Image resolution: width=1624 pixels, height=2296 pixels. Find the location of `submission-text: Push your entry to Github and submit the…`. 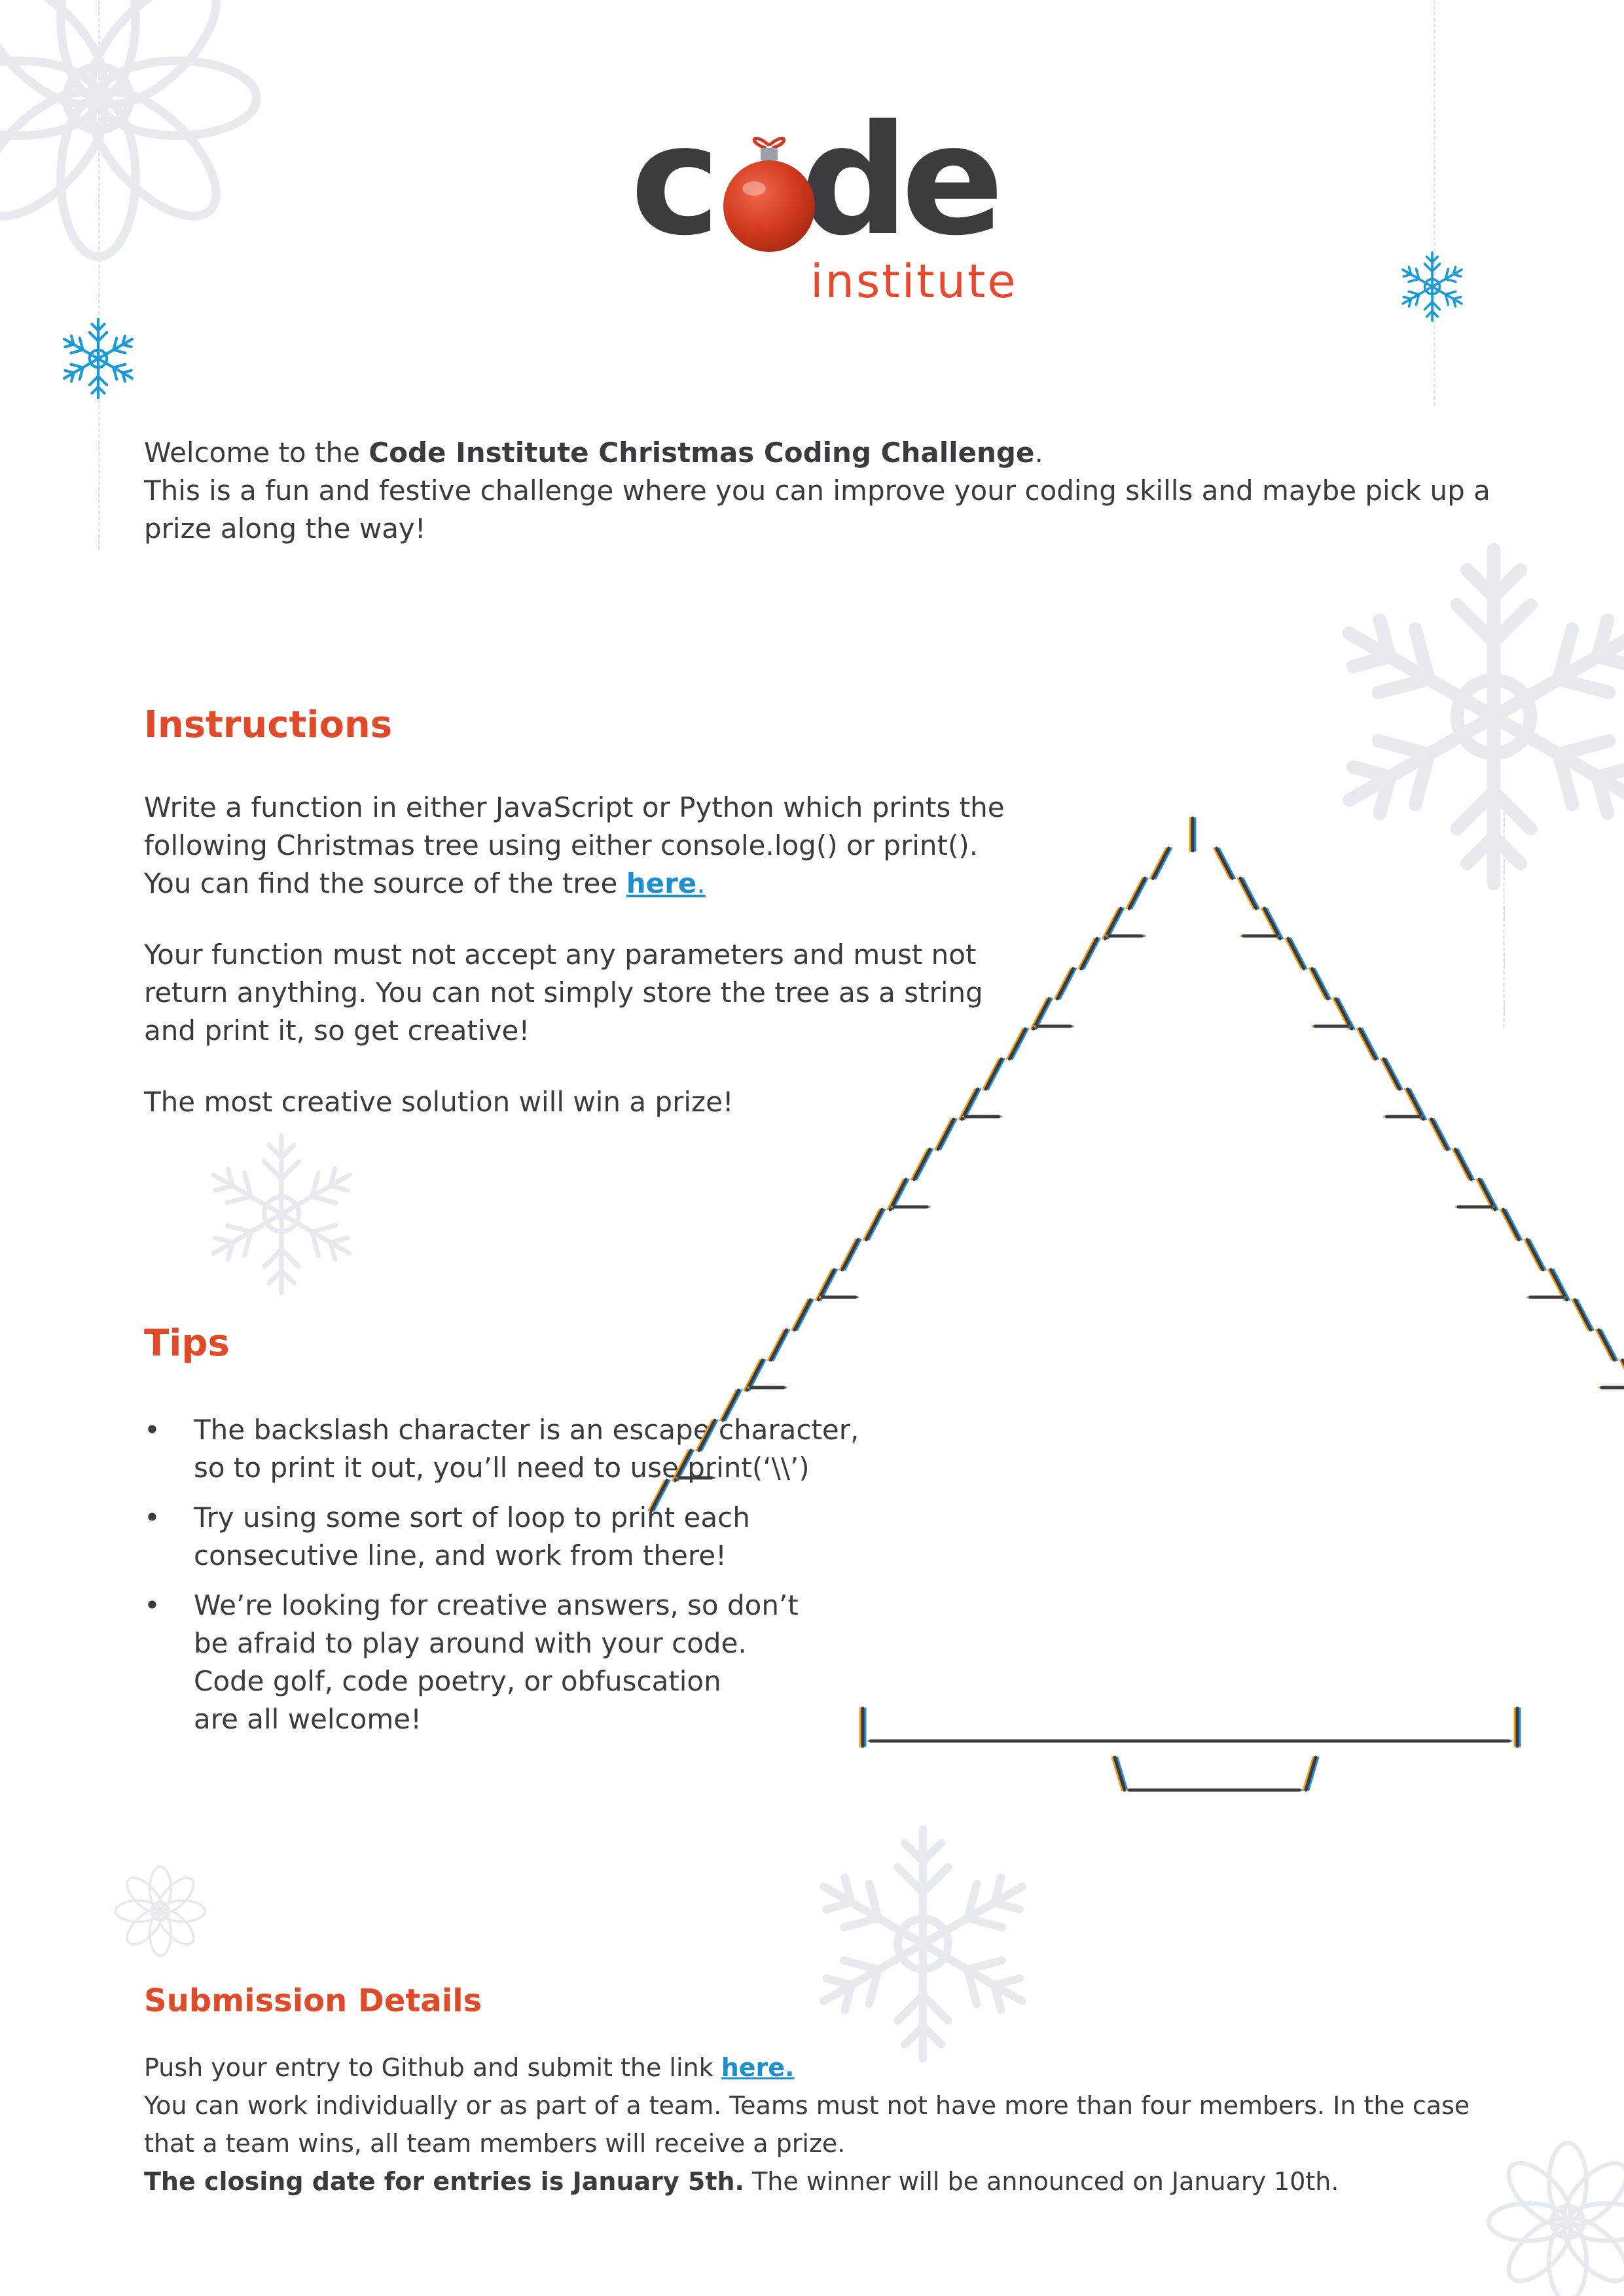

submission-text: Push your entry to Github and submit the… is located at coordinates (807, 2124).